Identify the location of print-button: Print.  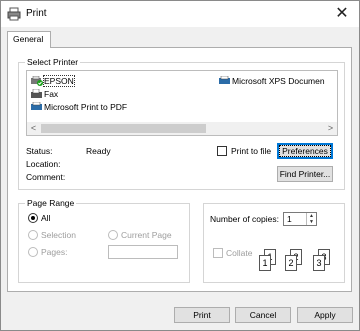
(202, 315).